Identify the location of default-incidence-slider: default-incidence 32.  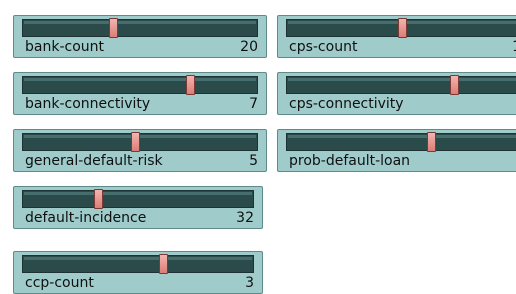
(138, 207).